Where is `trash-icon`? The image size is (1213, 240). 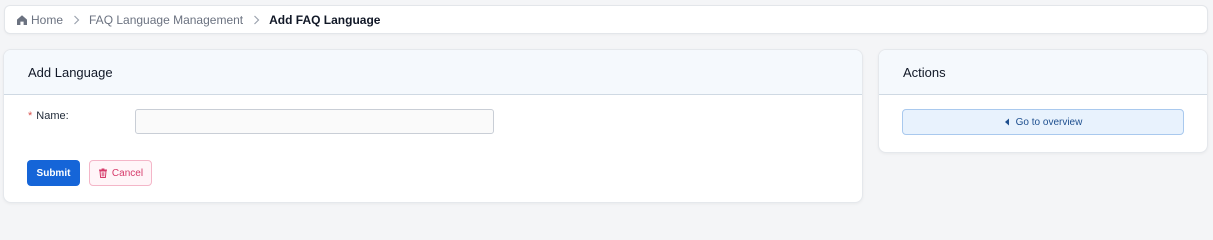 trash-icon is located at coordinates (103, 173).